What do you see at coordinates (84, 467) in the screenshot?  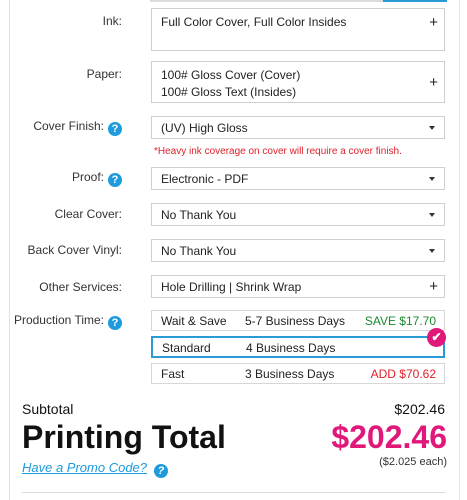 I see `promo-code-link: Have a Promo Code?` at bounding box center [84, 467].